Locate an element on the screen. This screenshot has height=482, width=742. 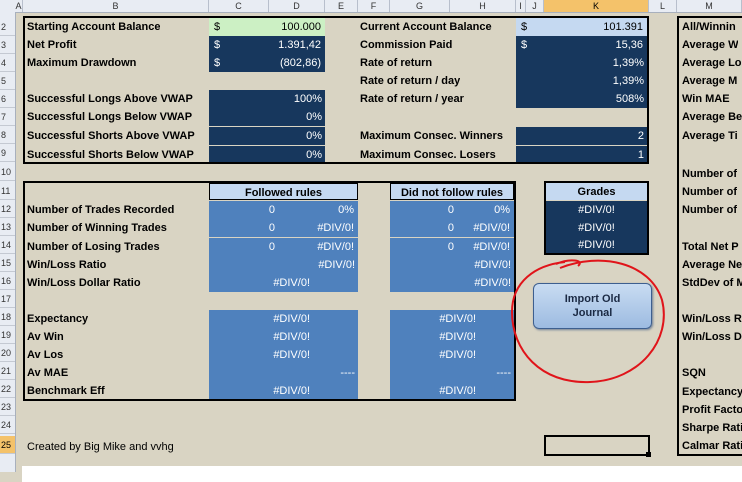
credit-text: Created by Big Mike and vvhg is located at coordinates (100, 447).